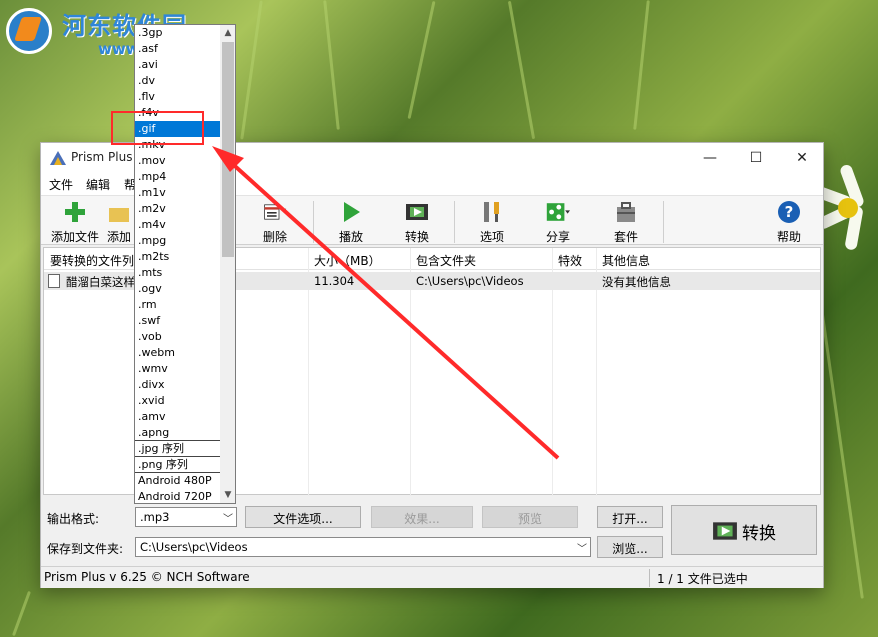 The height and width of the screenshot is (637, 878). What do you see at coordinates (177, 225) in the screenshot?
I see `list-item: .m4v` at bounding box center [177, 225].